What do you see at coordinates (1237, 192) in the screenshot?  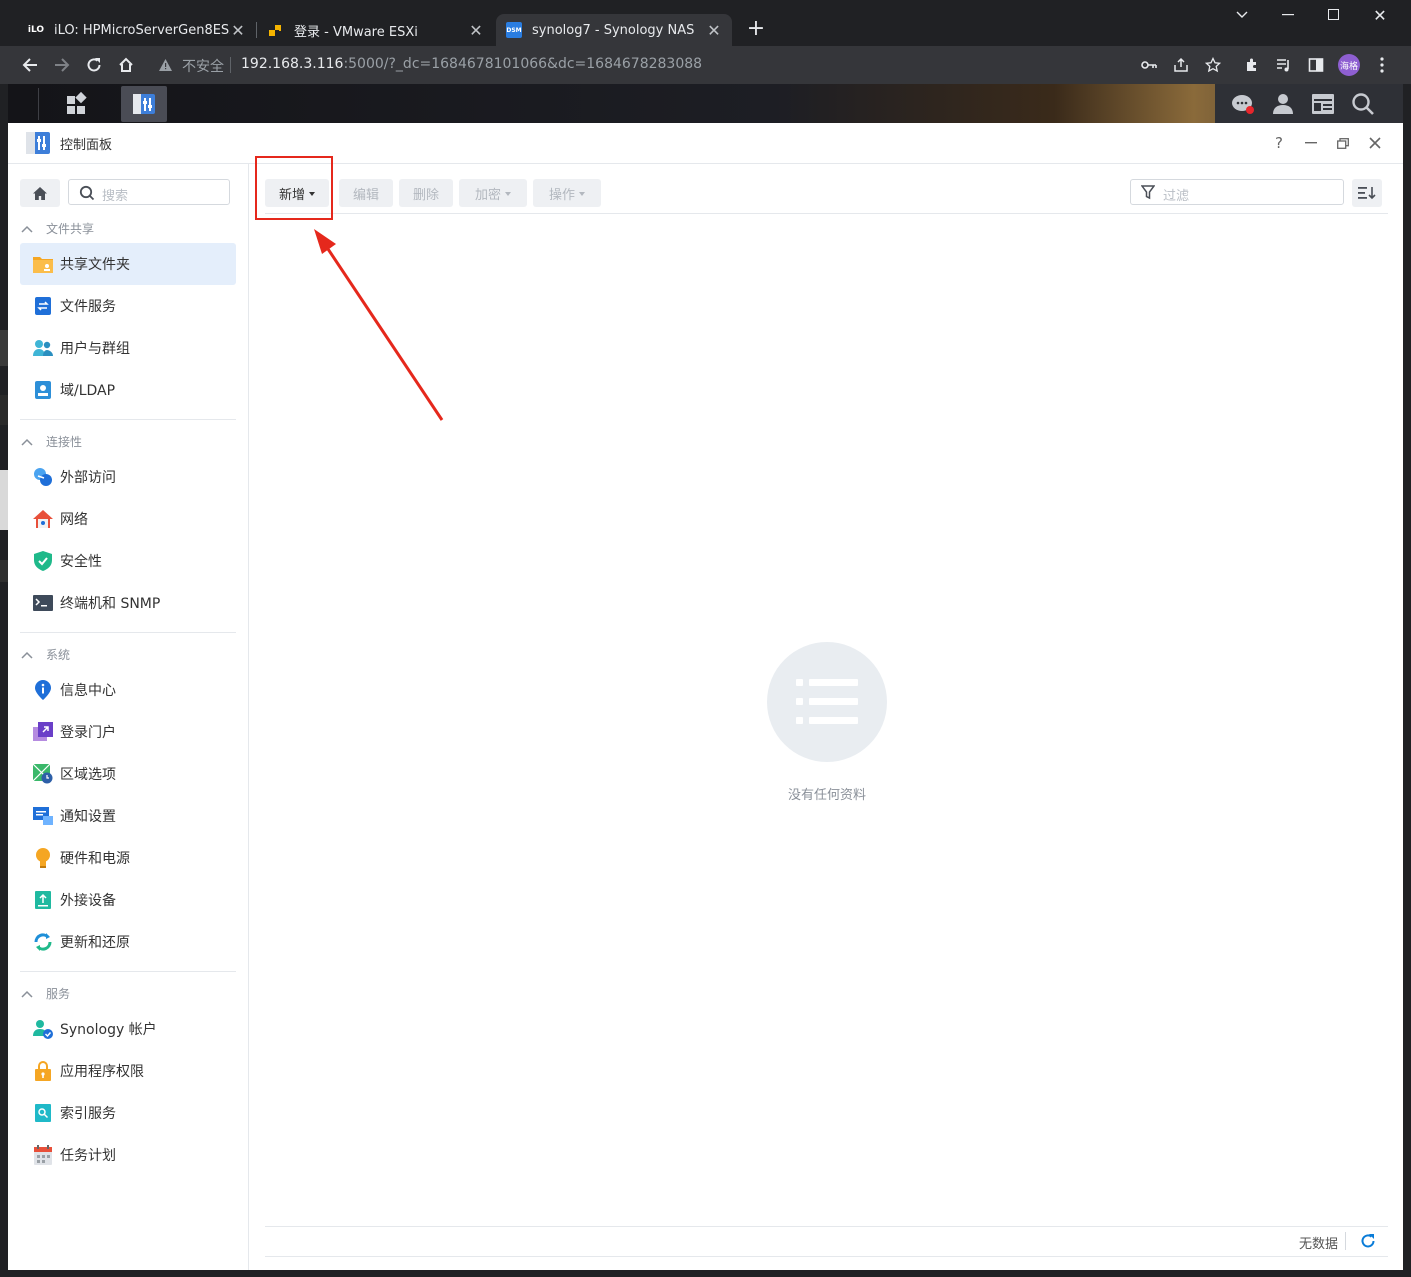 I see `filter-input: 过滤` at bounding box center [1237, 192].